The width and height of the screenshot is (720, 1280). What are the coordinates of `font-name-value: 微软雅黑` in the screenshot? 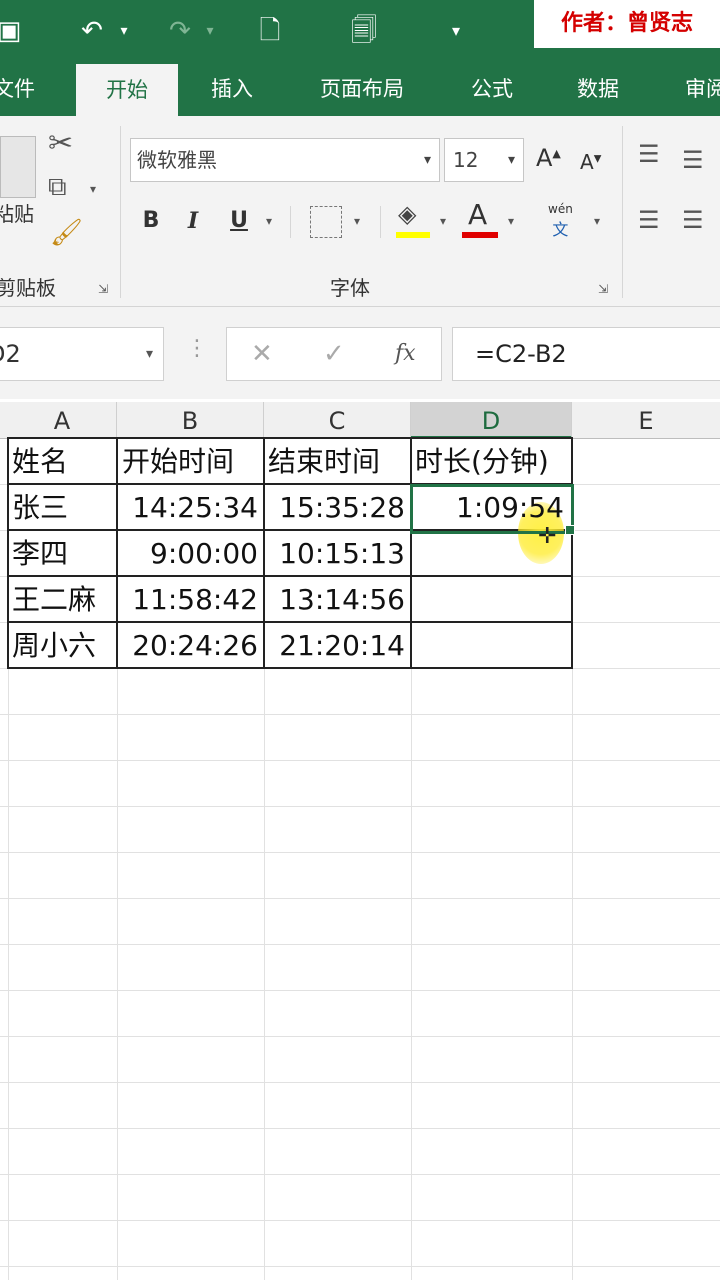 It's located at (177, 160).